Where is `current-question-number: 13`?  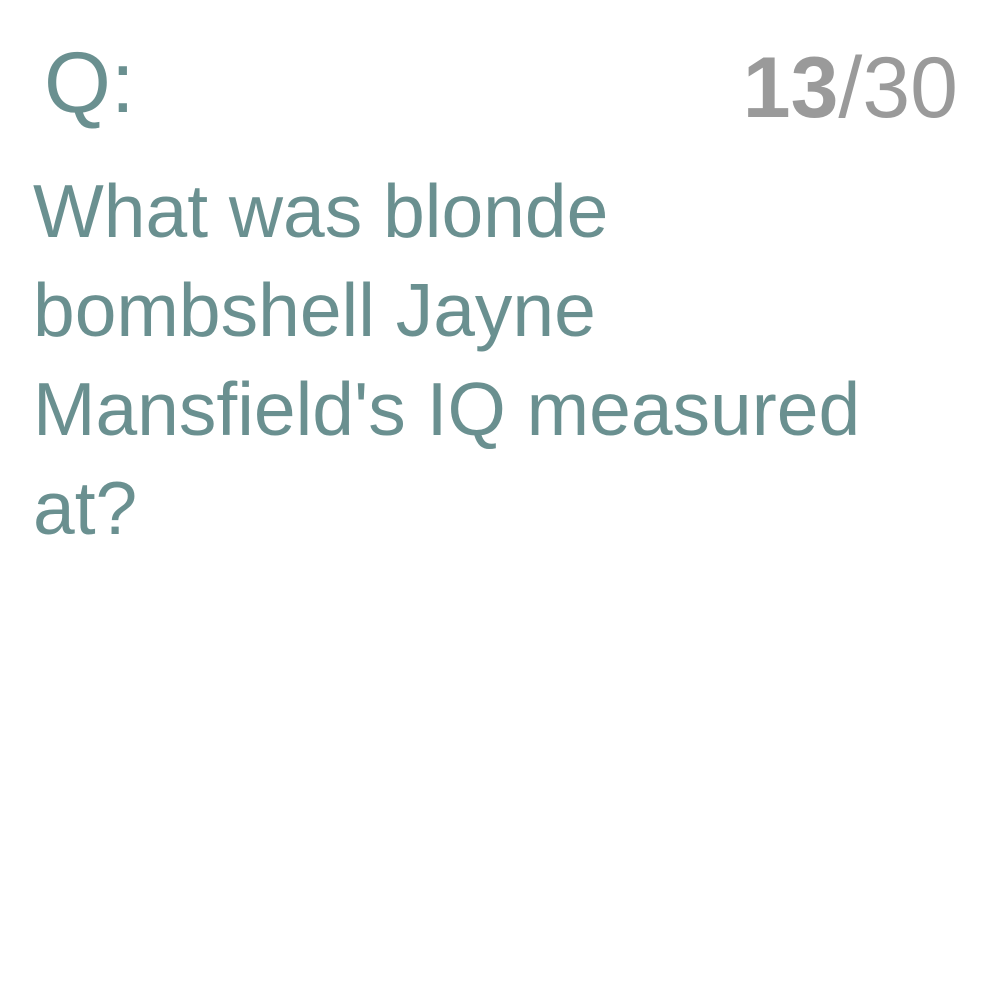
current-question-number: 13 is located at coordinates (790, 88).